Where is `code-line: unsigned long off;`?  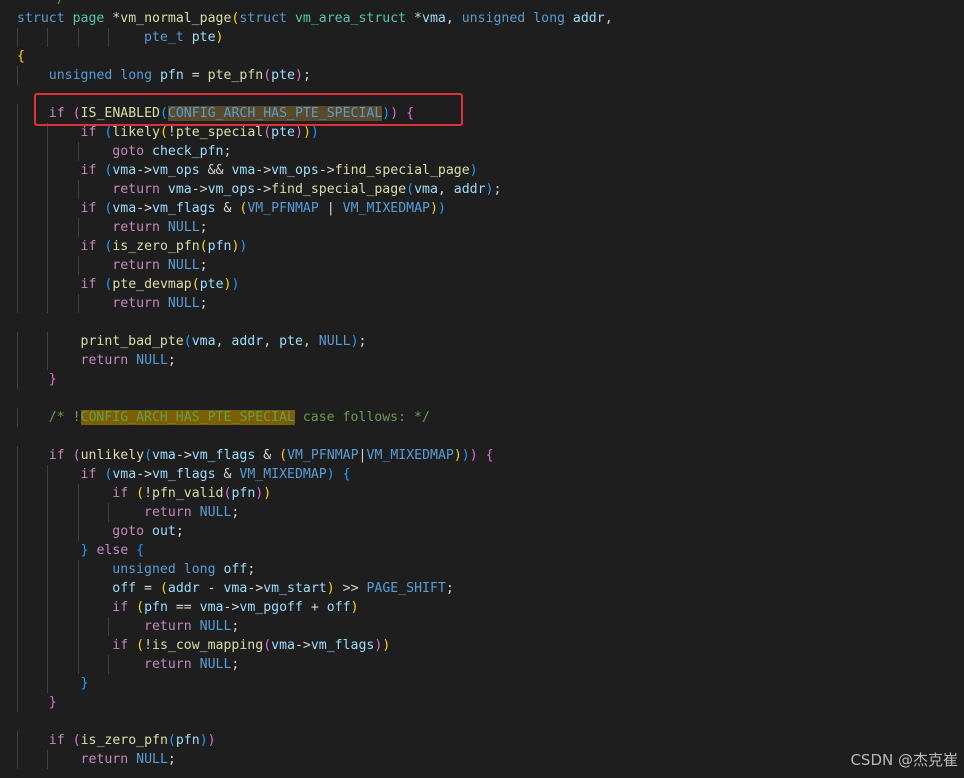 code-line: unsigned long off; is located at coordinates (315, 569).